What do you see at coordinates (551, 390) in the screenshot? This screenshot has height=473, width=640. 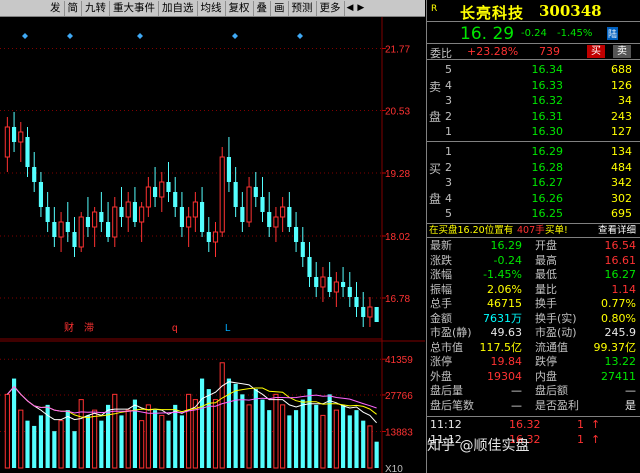 I see `stat-label: 盘后额` at bounding box center [551, 390].